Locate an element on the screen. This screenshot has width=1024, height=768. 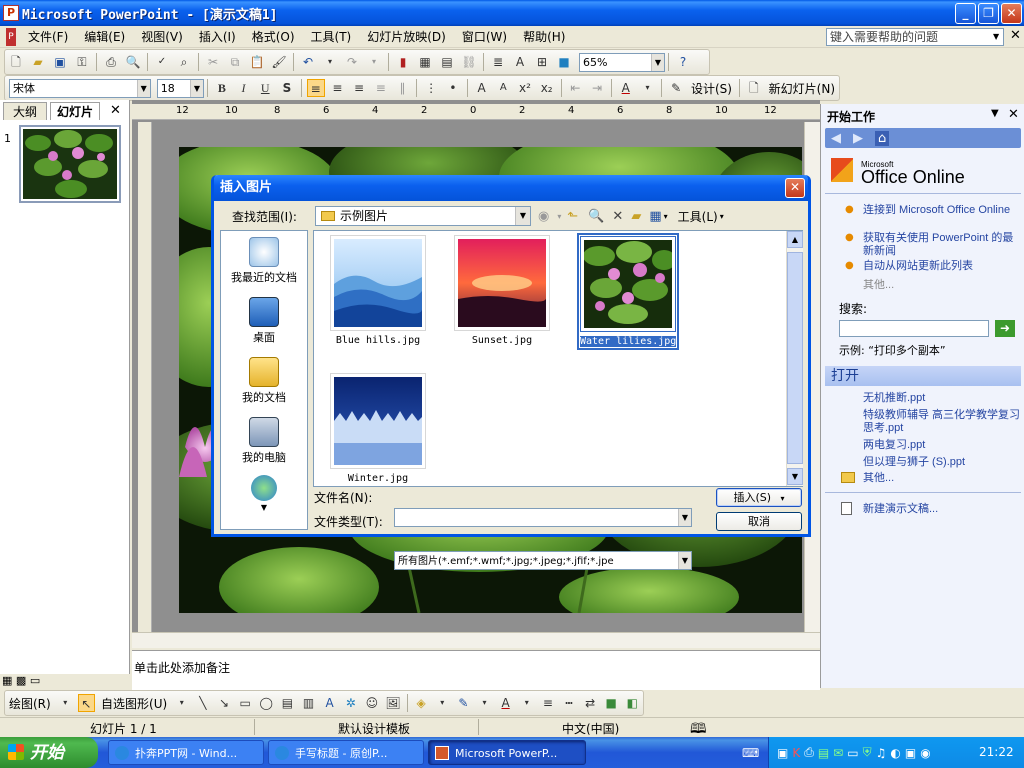
delete-icon: ✕ is located at coordinates (617, 216).